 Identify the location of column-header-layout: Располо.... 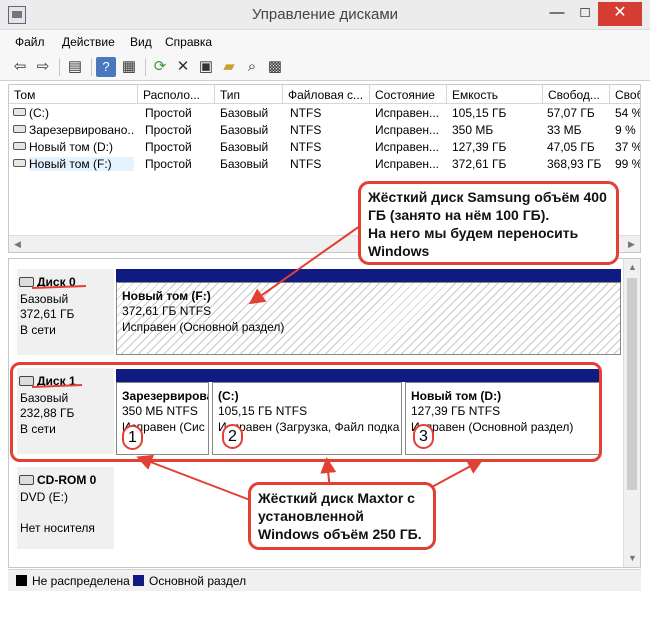
(176, 94).